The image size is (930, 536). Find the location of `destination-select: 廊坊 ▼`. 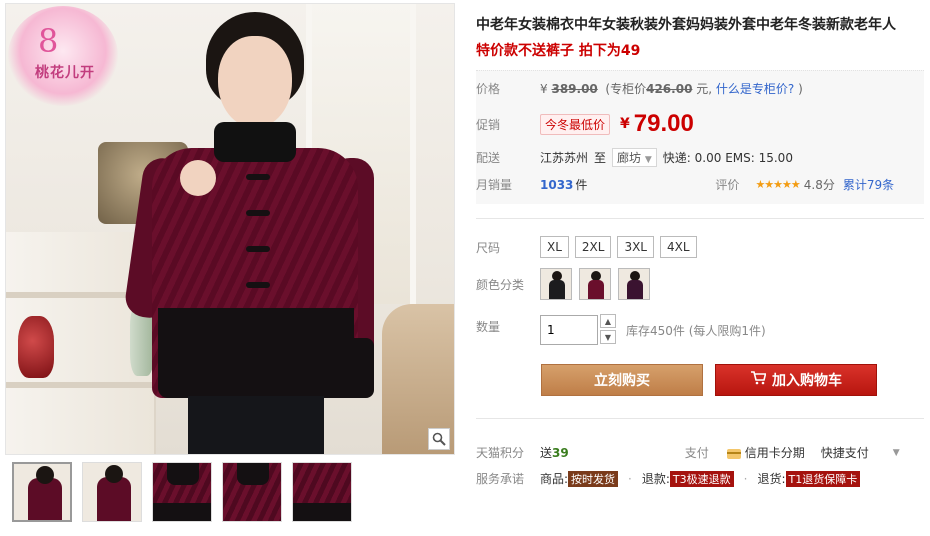

destination-select: 廊坊 ▼ is located at coordinates (634, 157).